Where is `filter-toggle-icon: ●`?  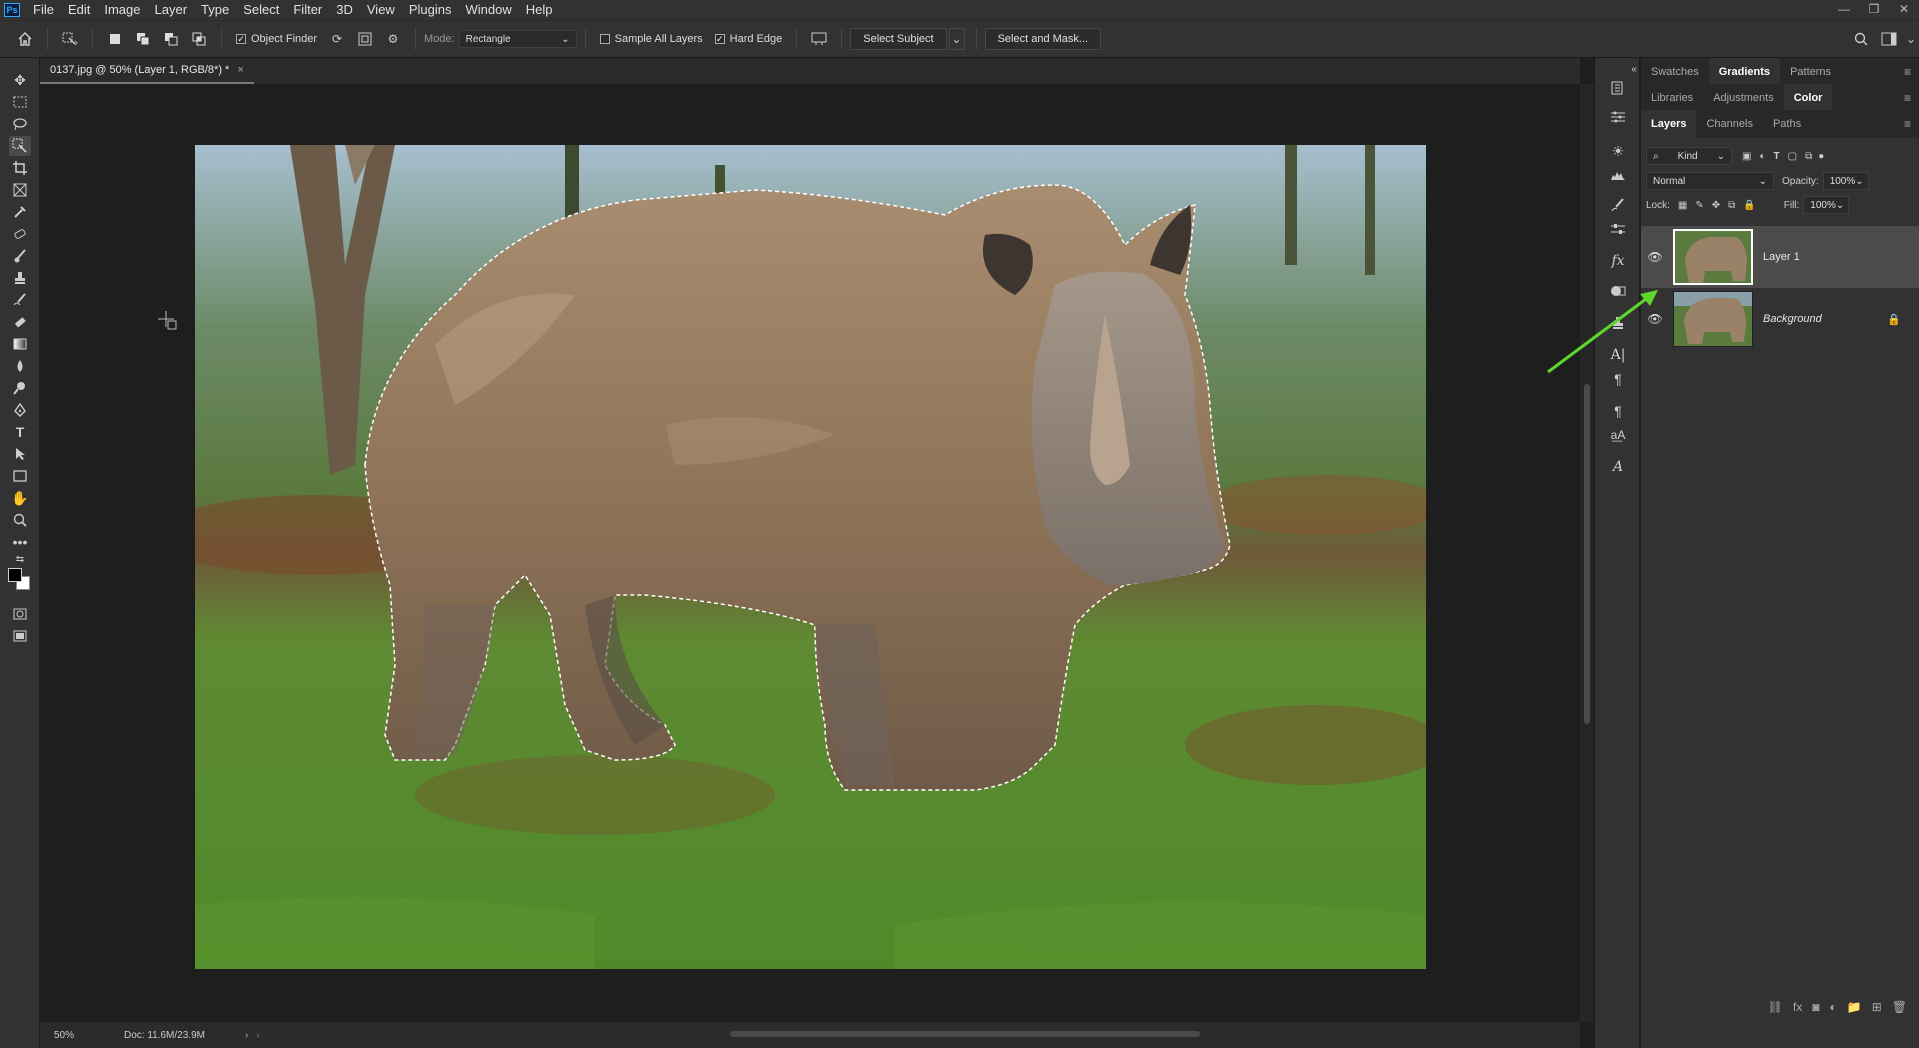
filter-toggle-icon: ● is located at coordinates (1821, 156).